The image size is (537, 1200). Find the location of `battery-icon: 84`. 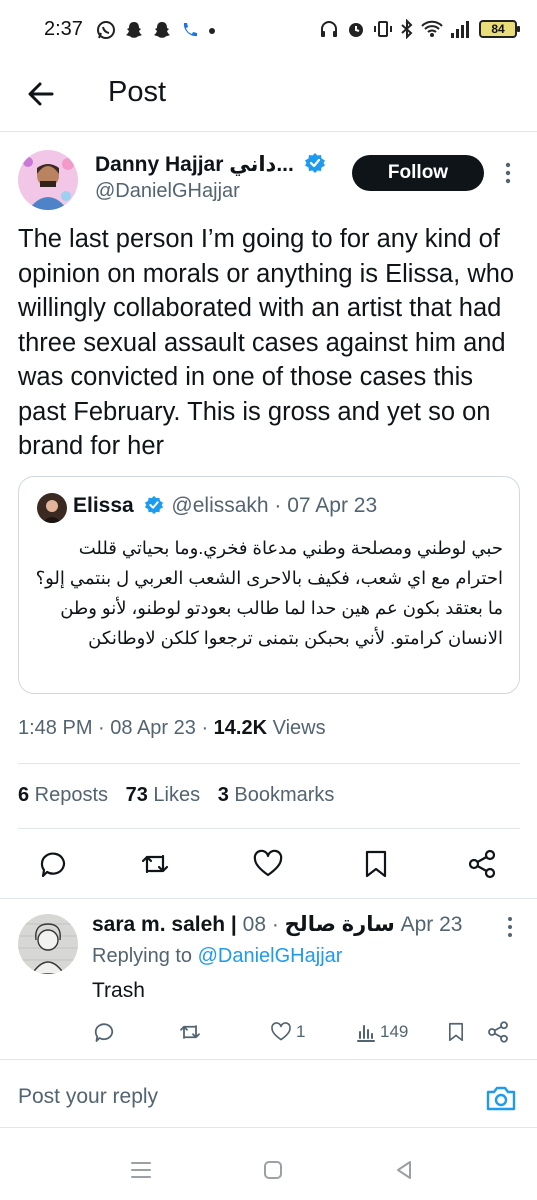

battery-icon: 84 is located at coordinates (499, 29).